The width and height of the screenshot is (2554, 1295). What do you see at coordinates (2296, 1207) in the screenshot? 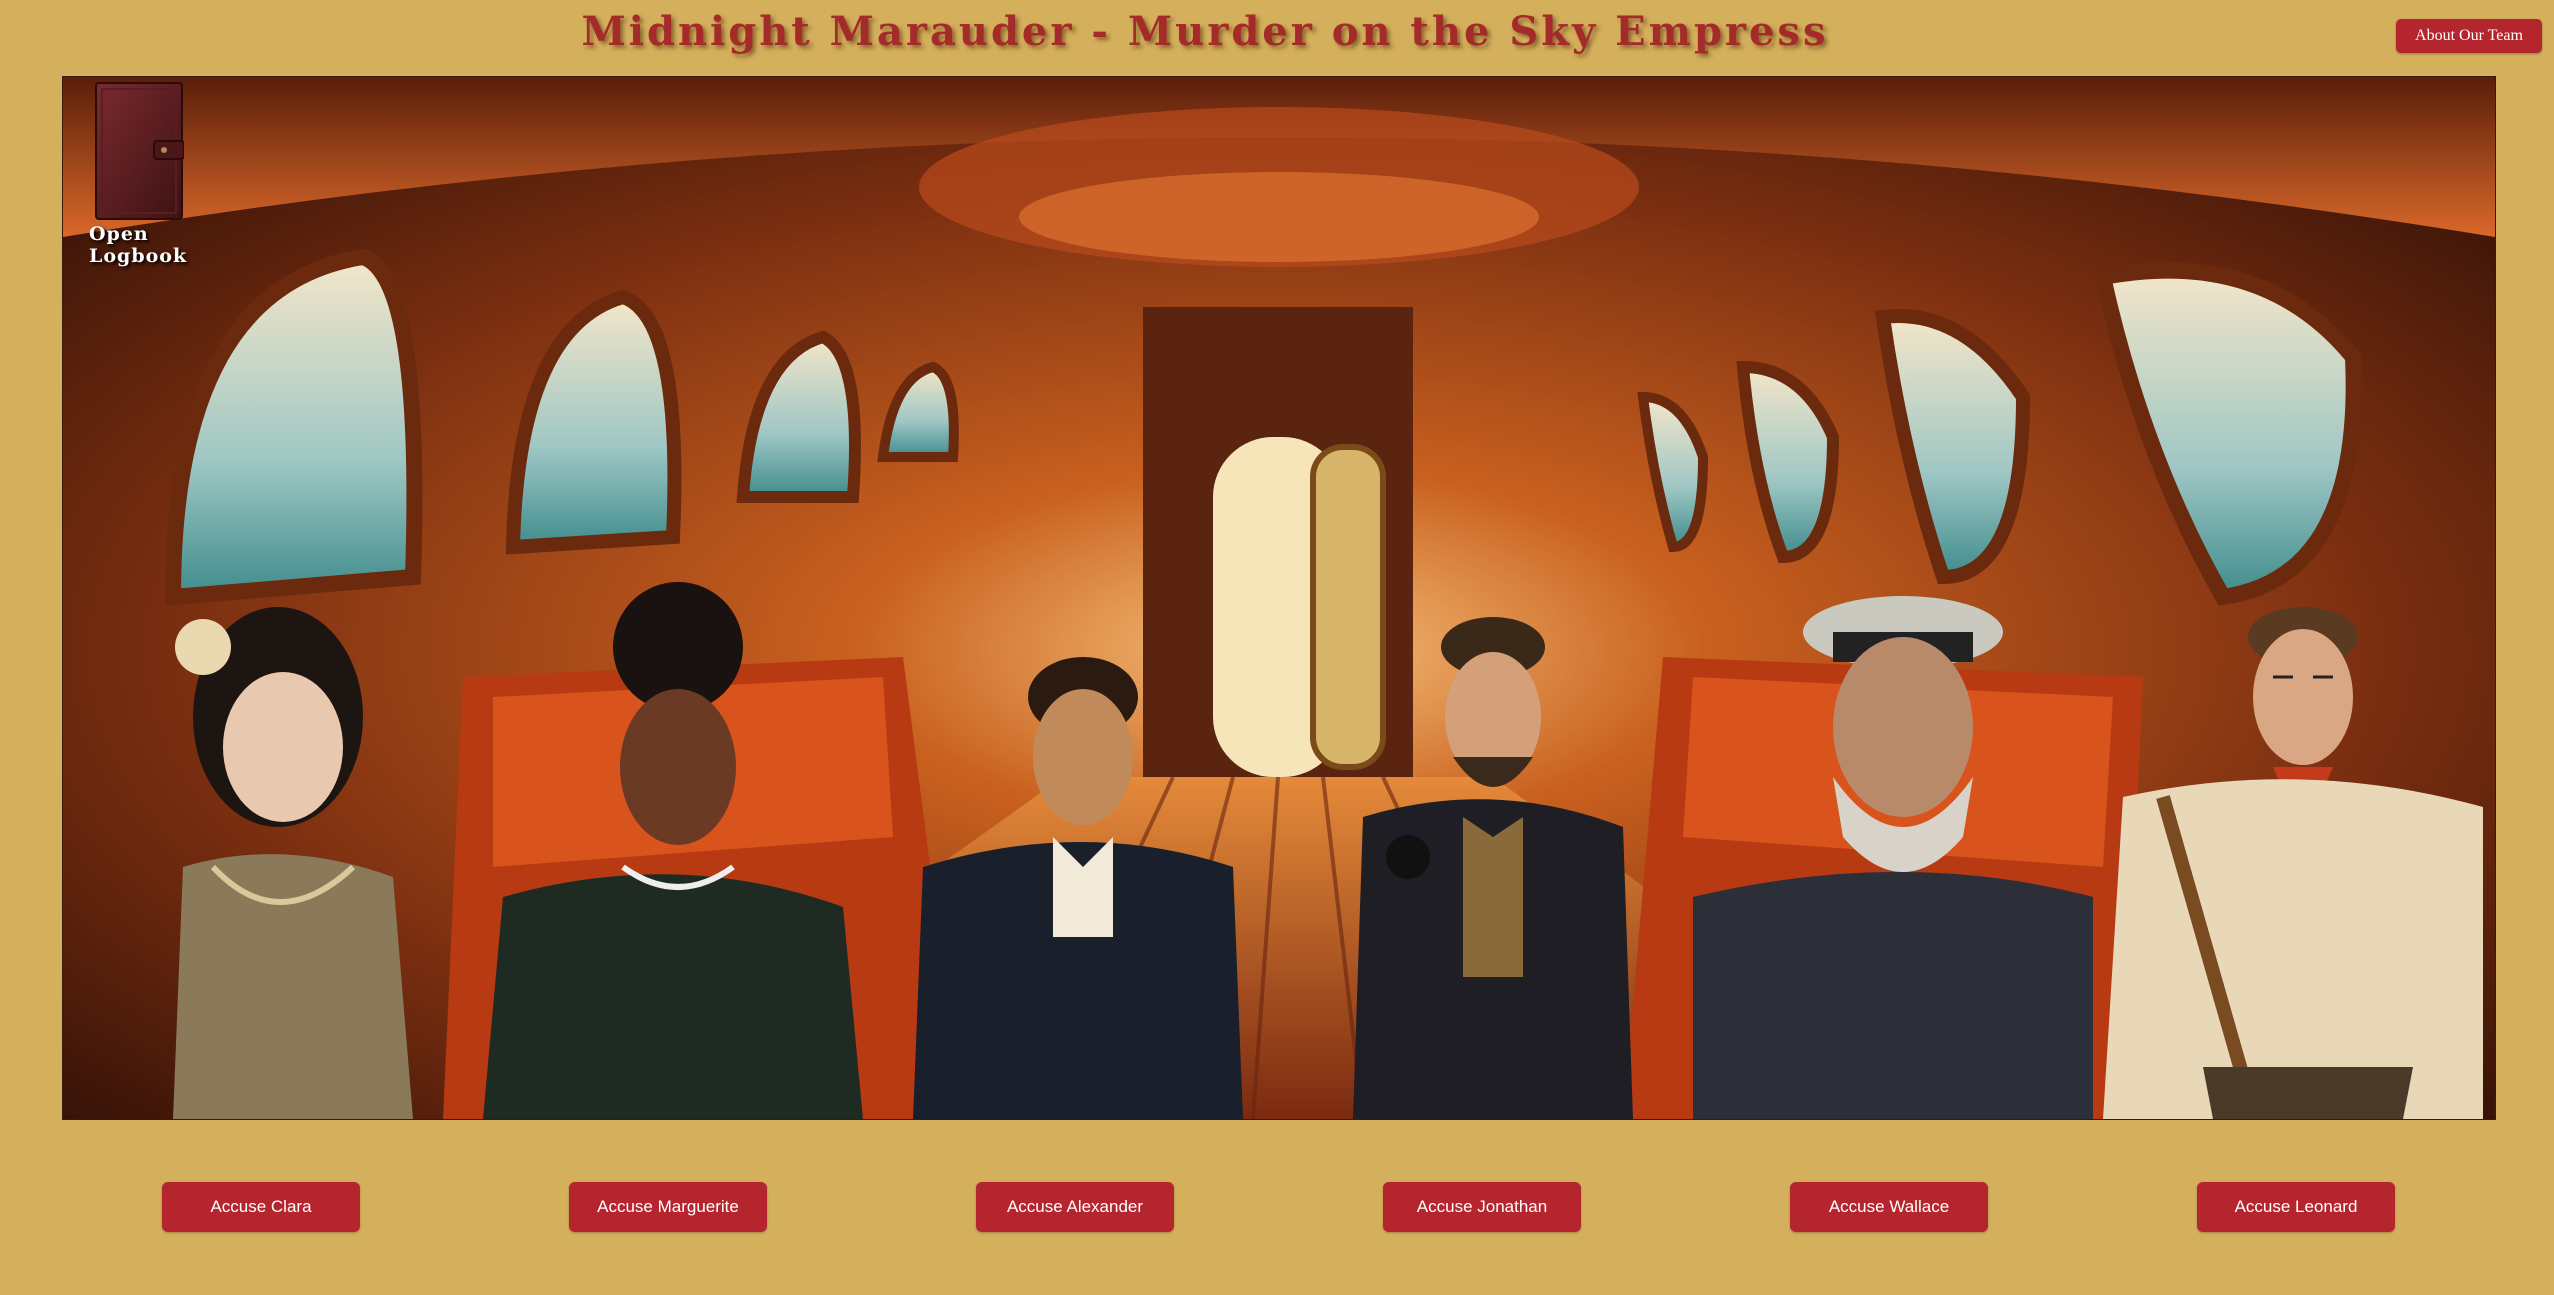
I see `accuse-leonard-button: Accuse Leonard` at bounding box center [2296, 1207].